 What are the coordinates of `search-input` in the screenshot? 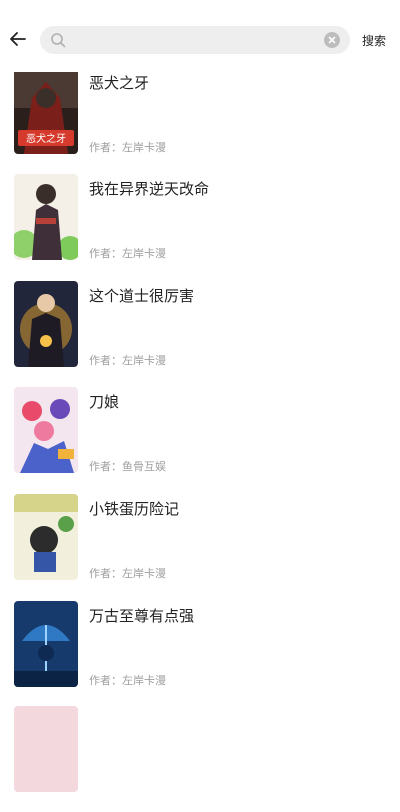 It's located at (199, 41).